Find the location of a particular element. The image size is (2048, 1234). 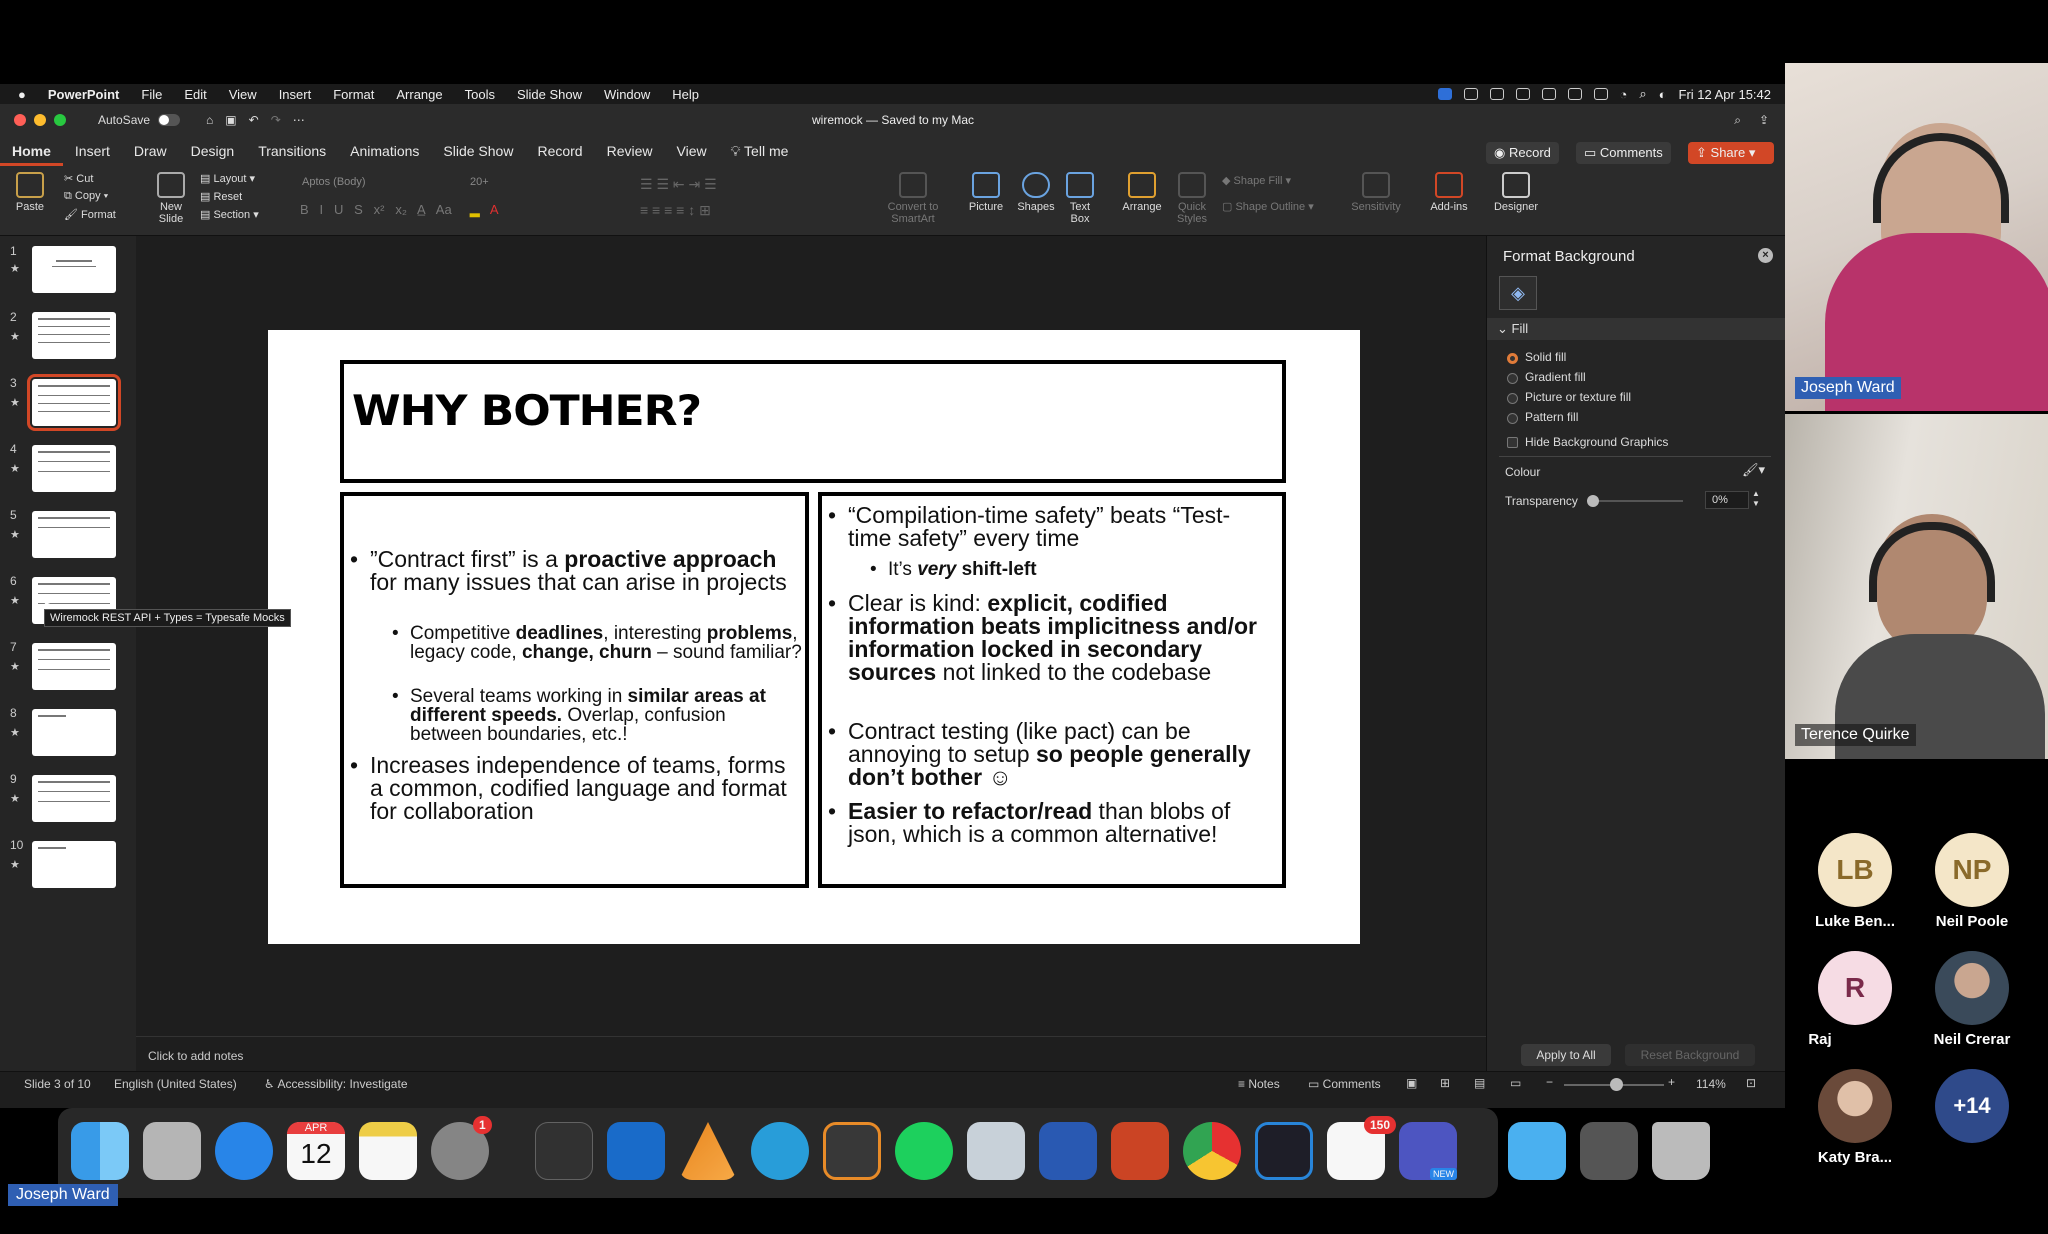

document-title: wiremock — Saved to my Mac is located at coordinates (893, 120).